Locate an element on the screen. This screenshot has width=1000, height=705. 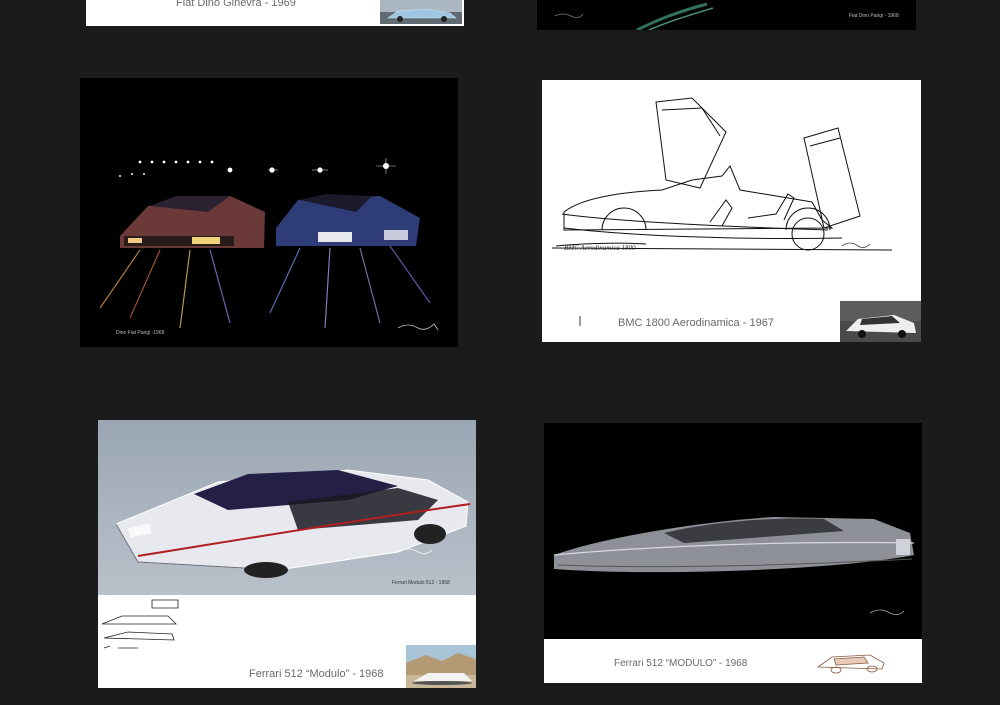
sketch-dino-fiat-parigi is located at coordinates (269, 244).